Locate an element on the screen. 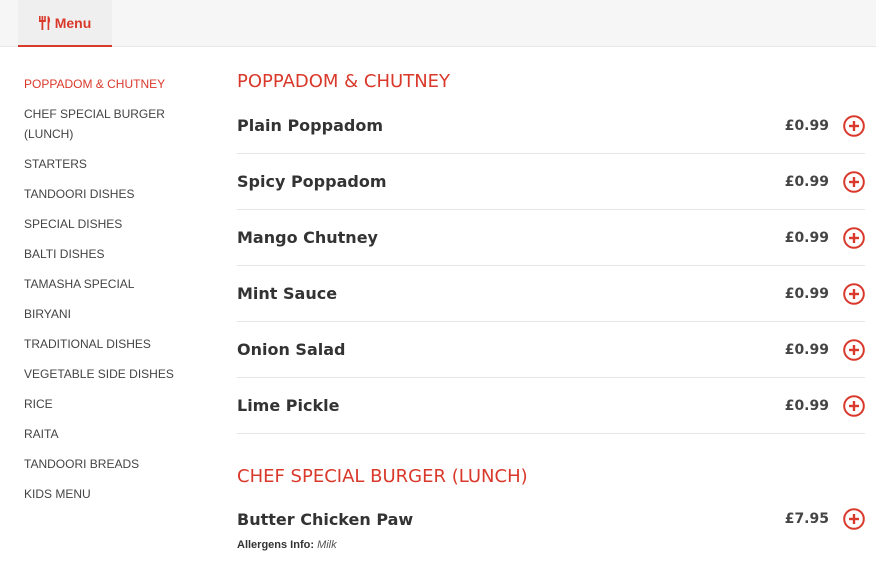  allergen-label: Allergens Info: is located at coordinates (276, 545).